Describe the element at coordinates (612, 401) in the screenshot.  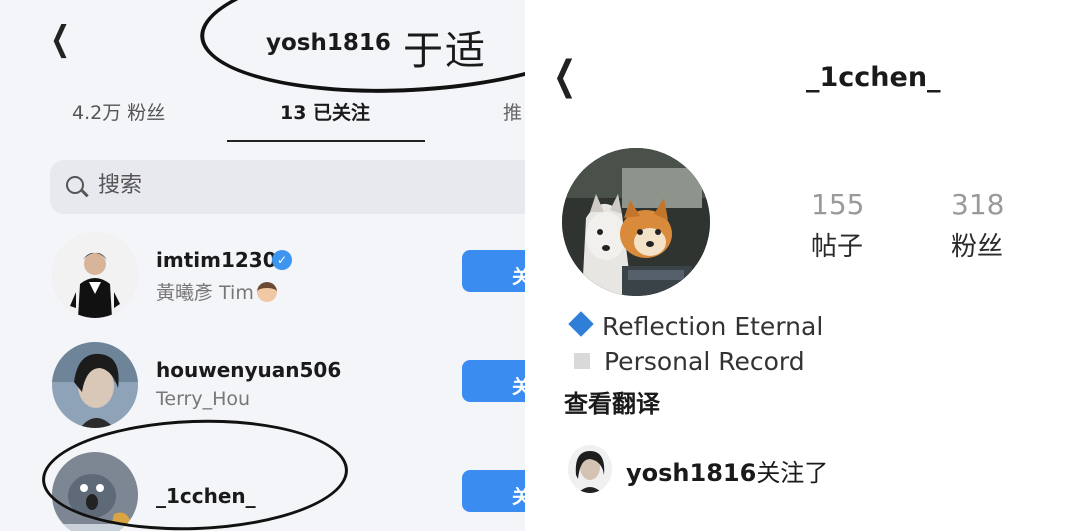
I see `see-translation-link: 查看翻译` at that location.